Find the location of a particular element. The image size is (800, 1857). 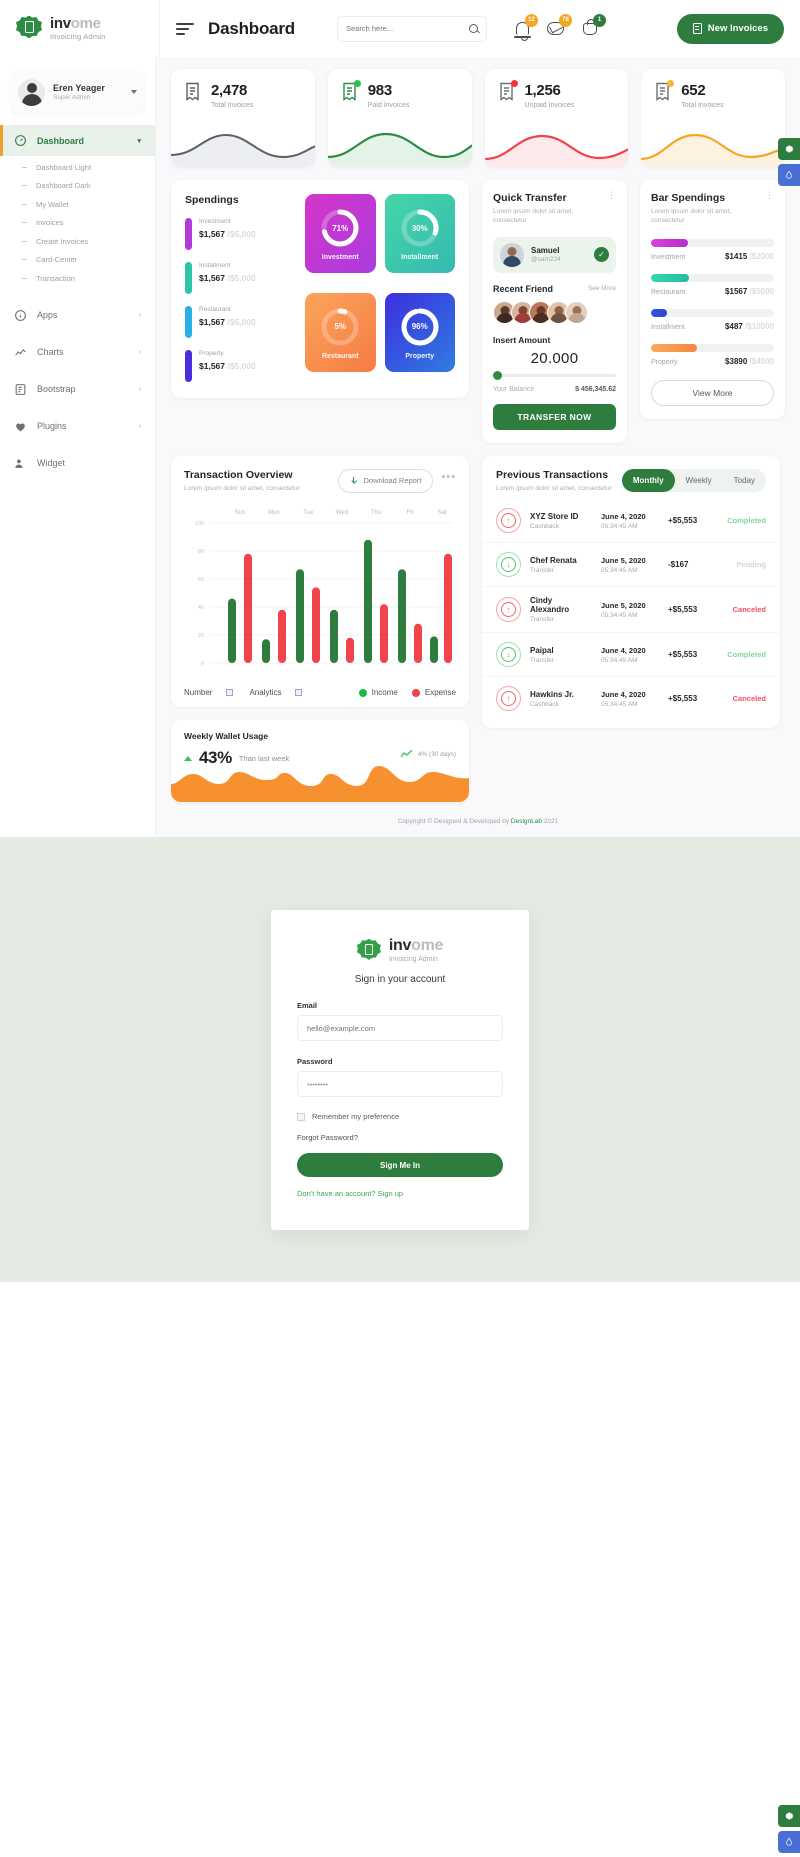

download-report-button: Download Report is located at coordinates (386, 480).